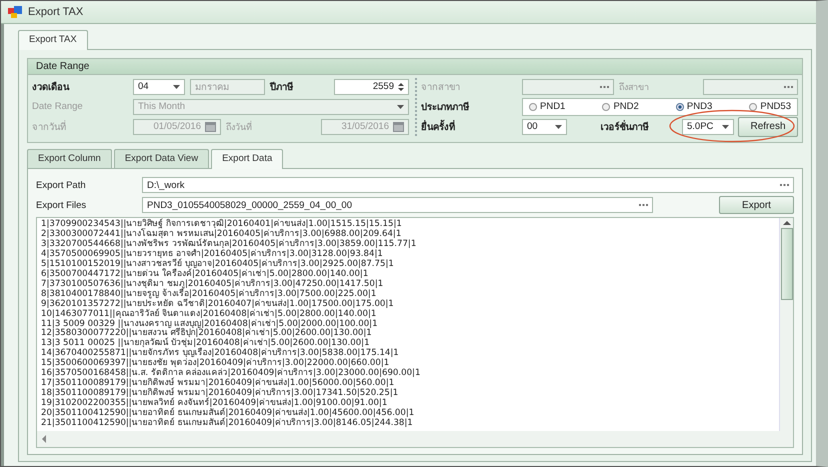 This screenshot has height=467, width=828. Describe the element at coordinates (220, 393) in the screenshot. I see `output-line: 18|3501100089179||นายกิติพงษ์ พรมมา|20160409|ค่าบริการ|3.00|17341.50|520.25|1` at that location.